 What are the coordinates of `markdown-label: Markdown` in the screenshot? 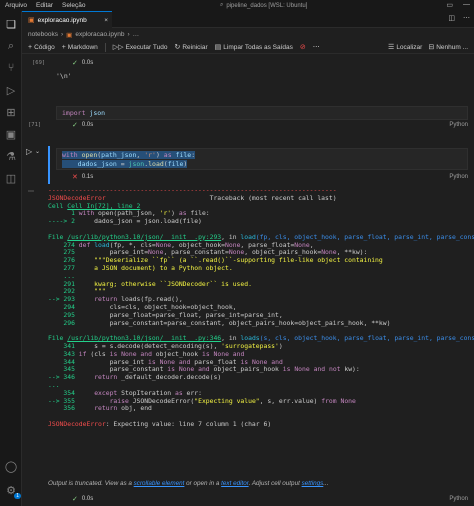 It's located at (82, 47).